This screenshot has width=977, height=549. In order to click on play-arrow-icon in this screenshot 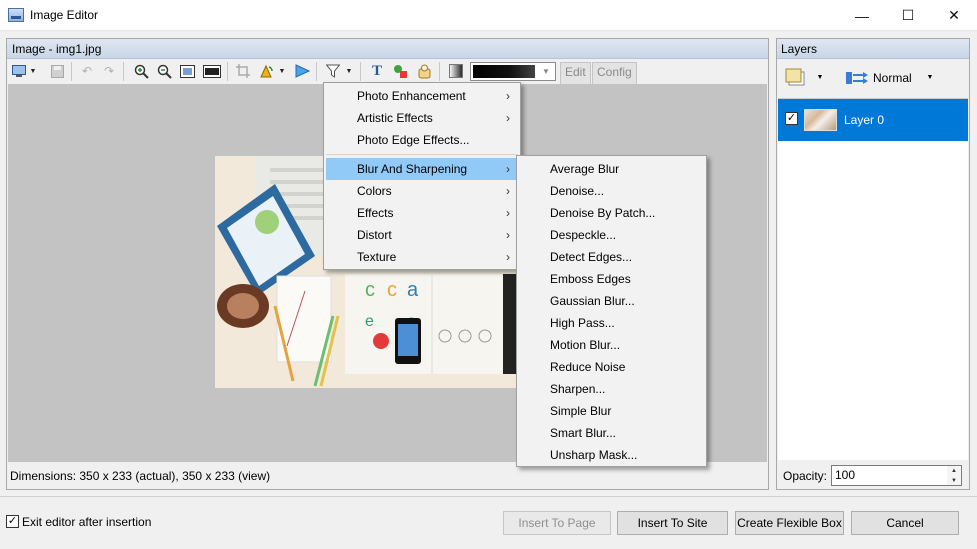, I will do `click(302, 71)`.